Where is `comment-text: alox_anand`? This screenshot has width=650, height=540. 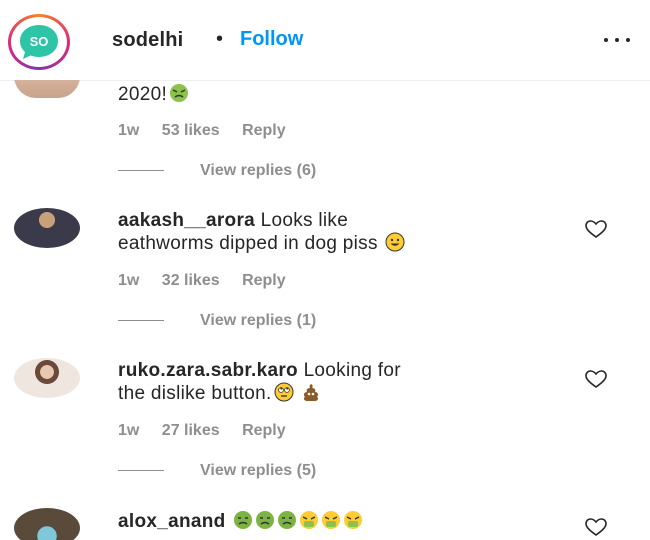
comment-text: alox_anand is located at coordinates (240, 521).